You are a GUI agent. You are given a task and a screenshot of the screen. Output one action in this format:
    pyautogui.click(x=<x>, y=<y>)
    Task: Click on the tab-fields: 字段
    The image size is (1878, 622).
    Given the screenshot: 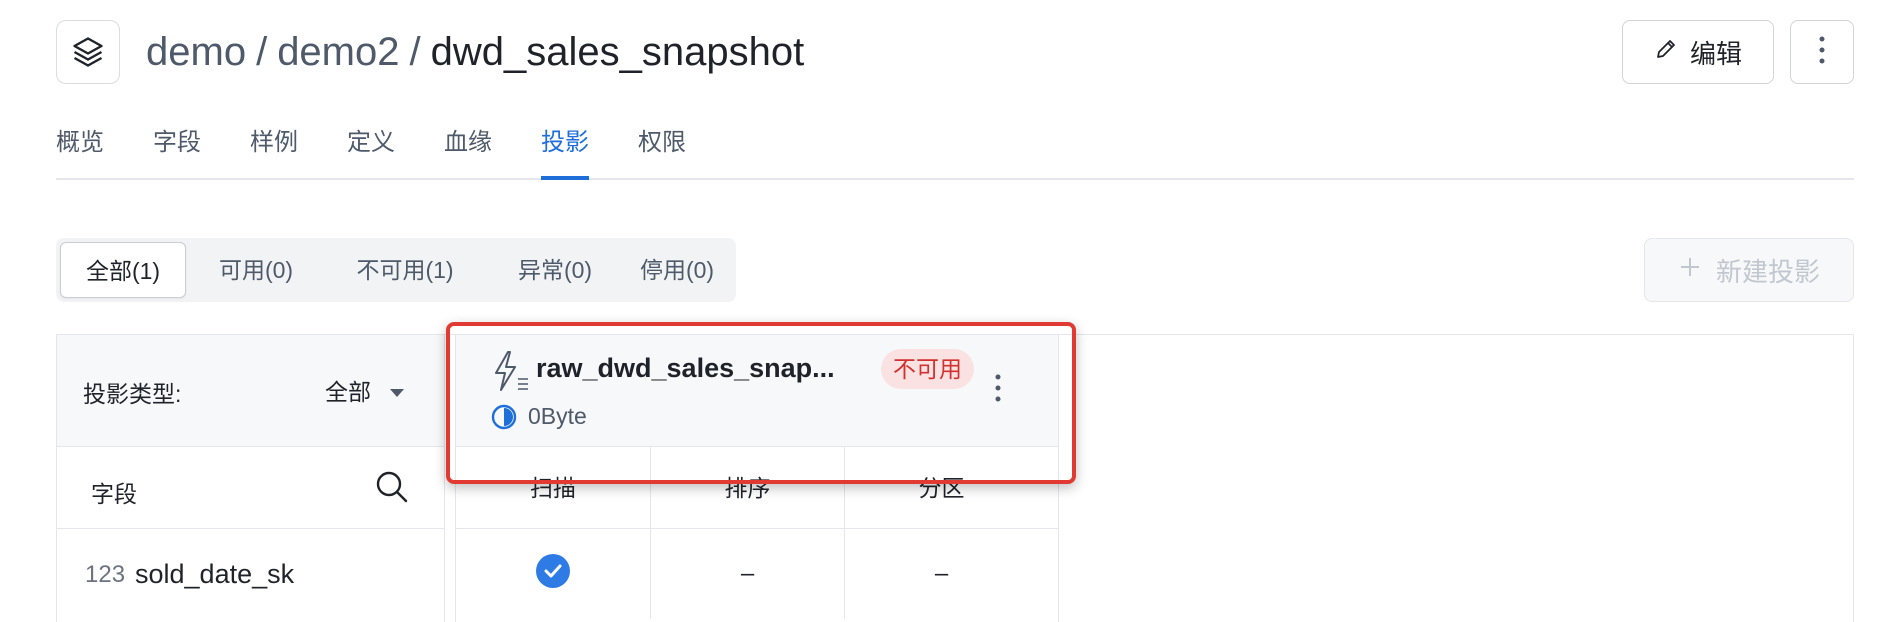 What is the action you would take?
    pyautogui.click(x=177, y=150)
    